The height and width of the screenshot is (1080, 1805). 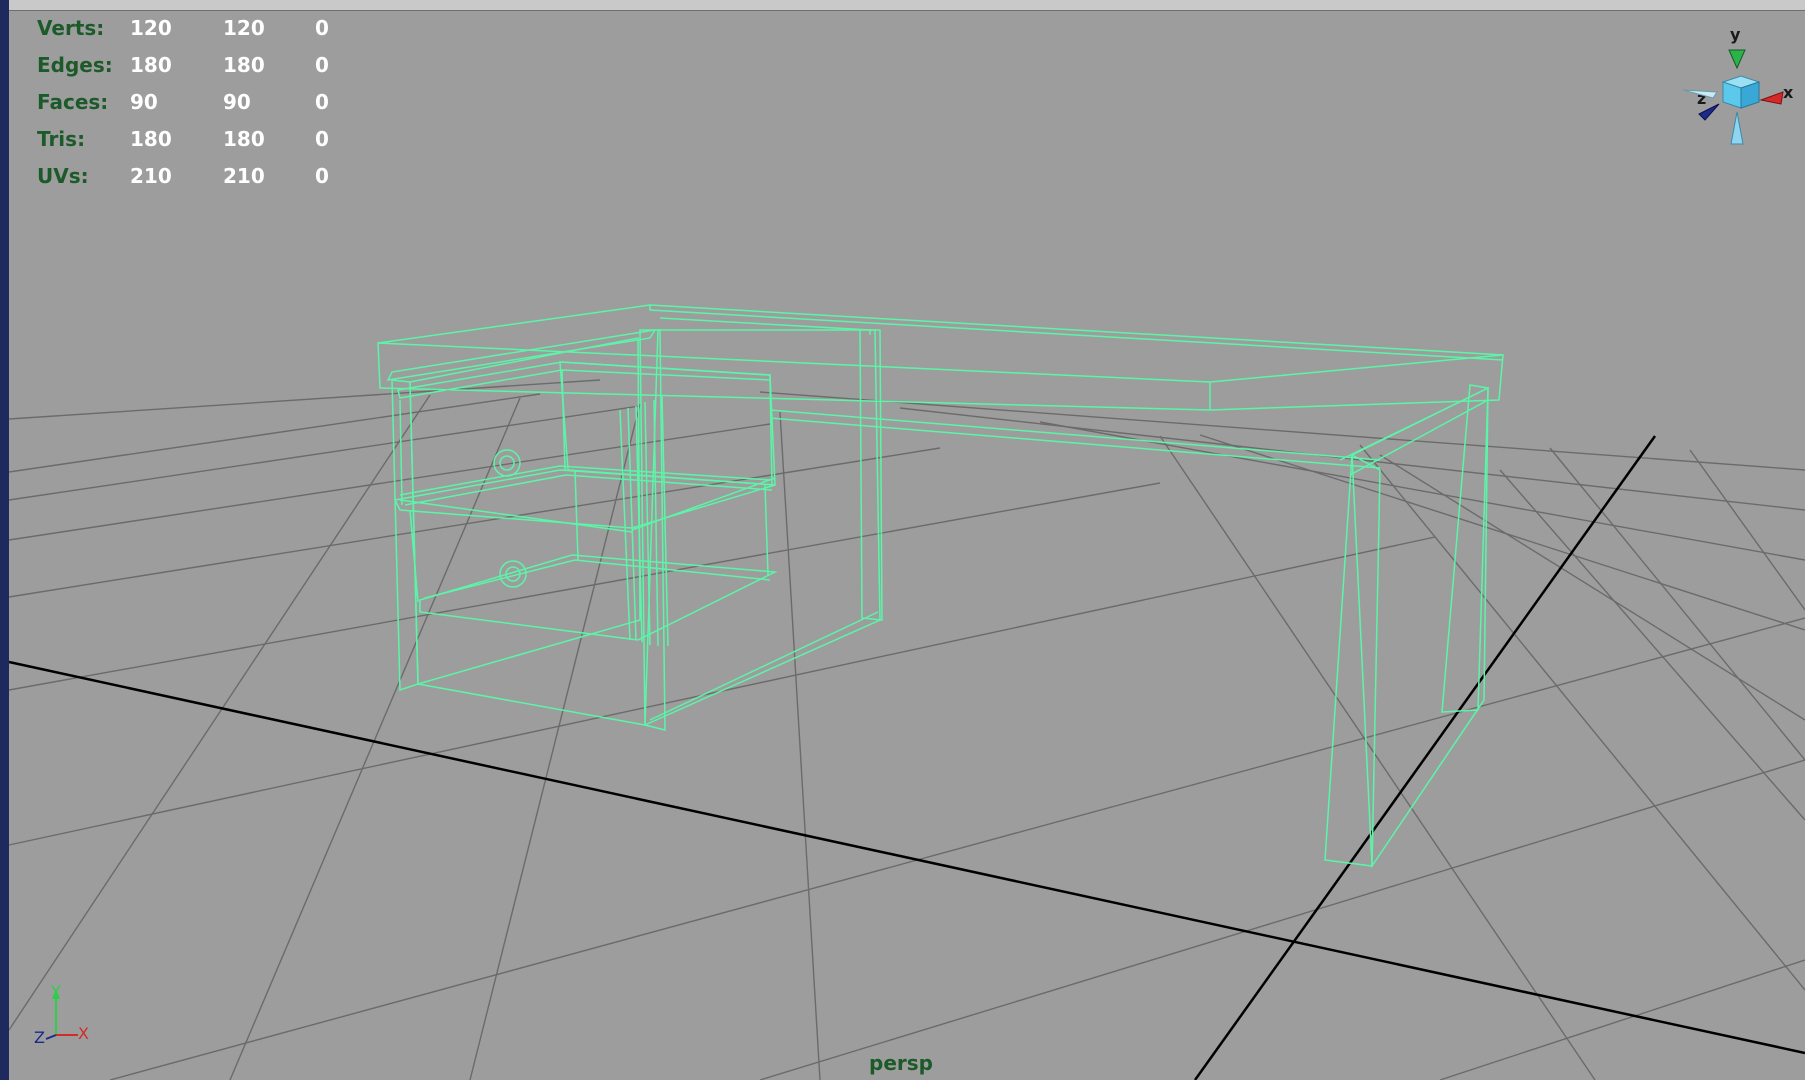 I want to click on viewport-left-border, so click(x=4, y=540).